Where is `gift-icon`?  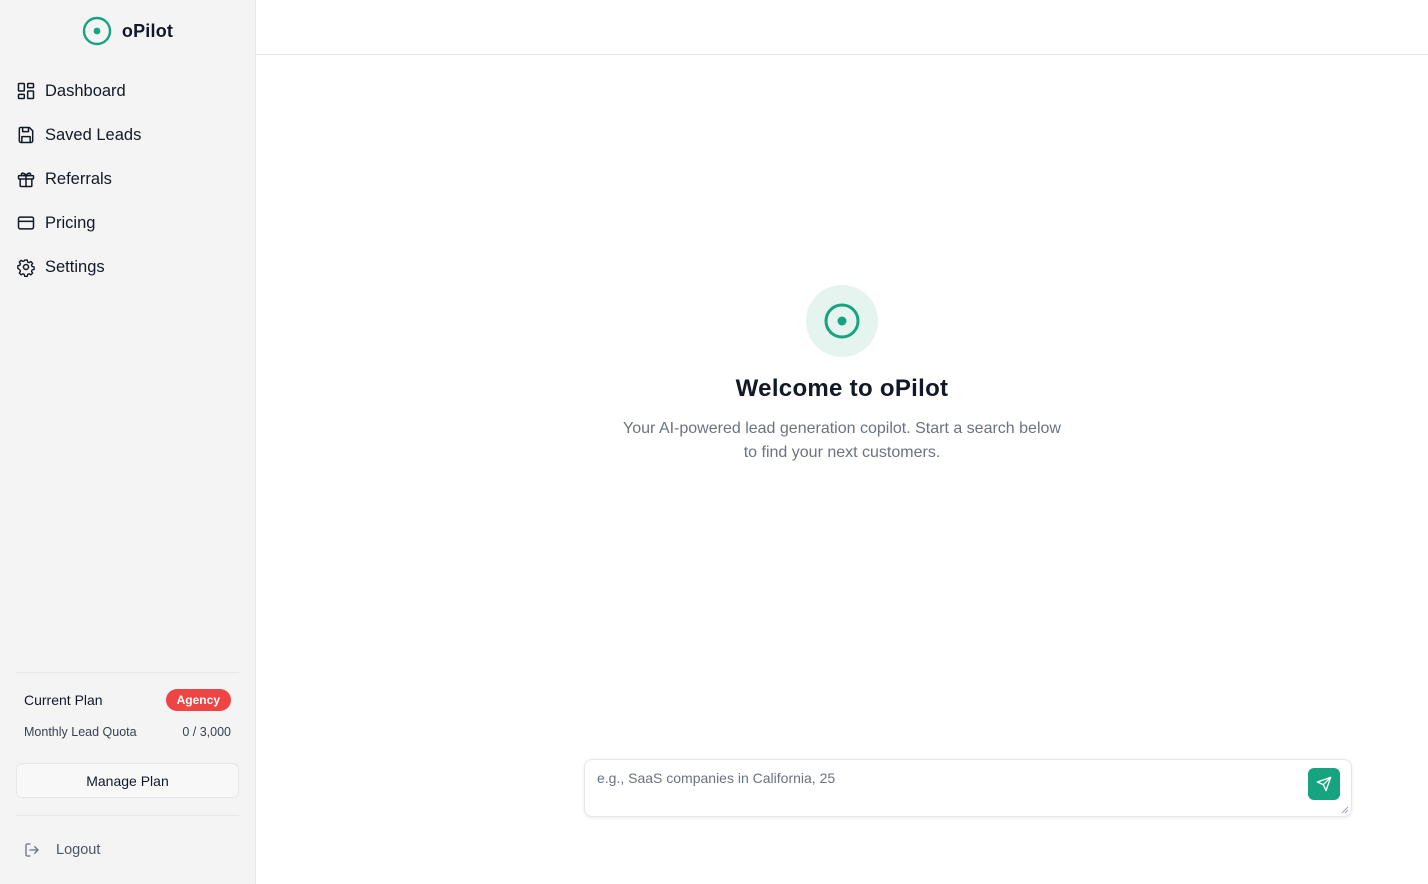
gift-icon is located at coordinates (26, 180).